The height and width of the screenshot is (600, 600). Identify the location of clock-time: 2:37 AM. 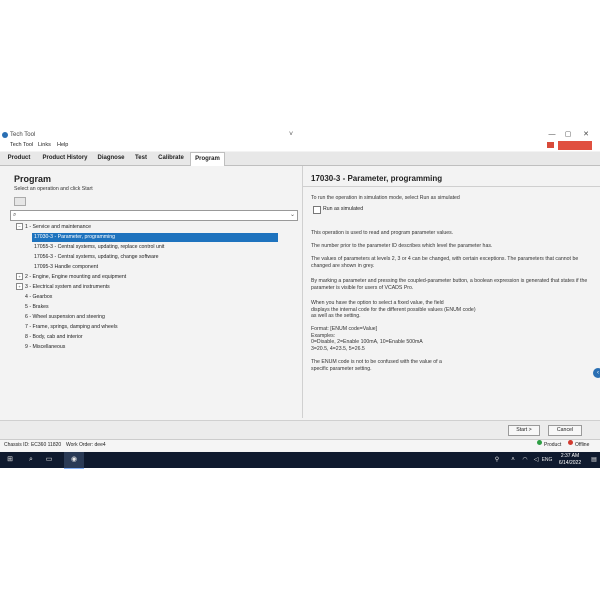
(570, 456).